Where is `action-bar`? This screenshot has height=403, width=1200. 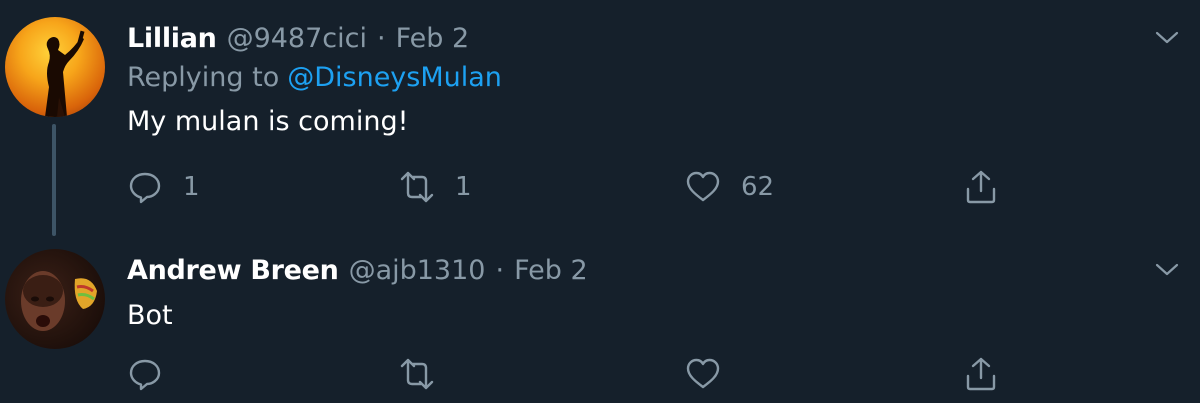
action-bar is located at coordinates (577, 374).